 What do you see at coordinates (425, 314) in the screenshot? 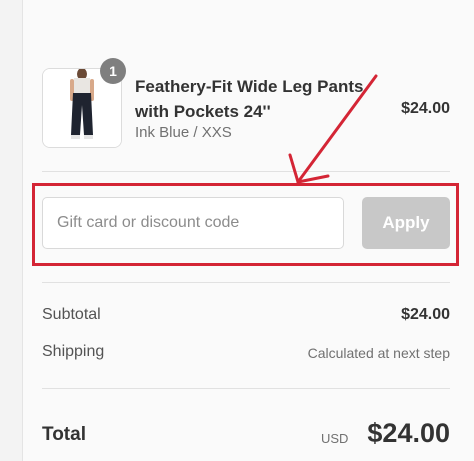
I see `subtotal-value: $24.00` at bounding box center [425, 314].